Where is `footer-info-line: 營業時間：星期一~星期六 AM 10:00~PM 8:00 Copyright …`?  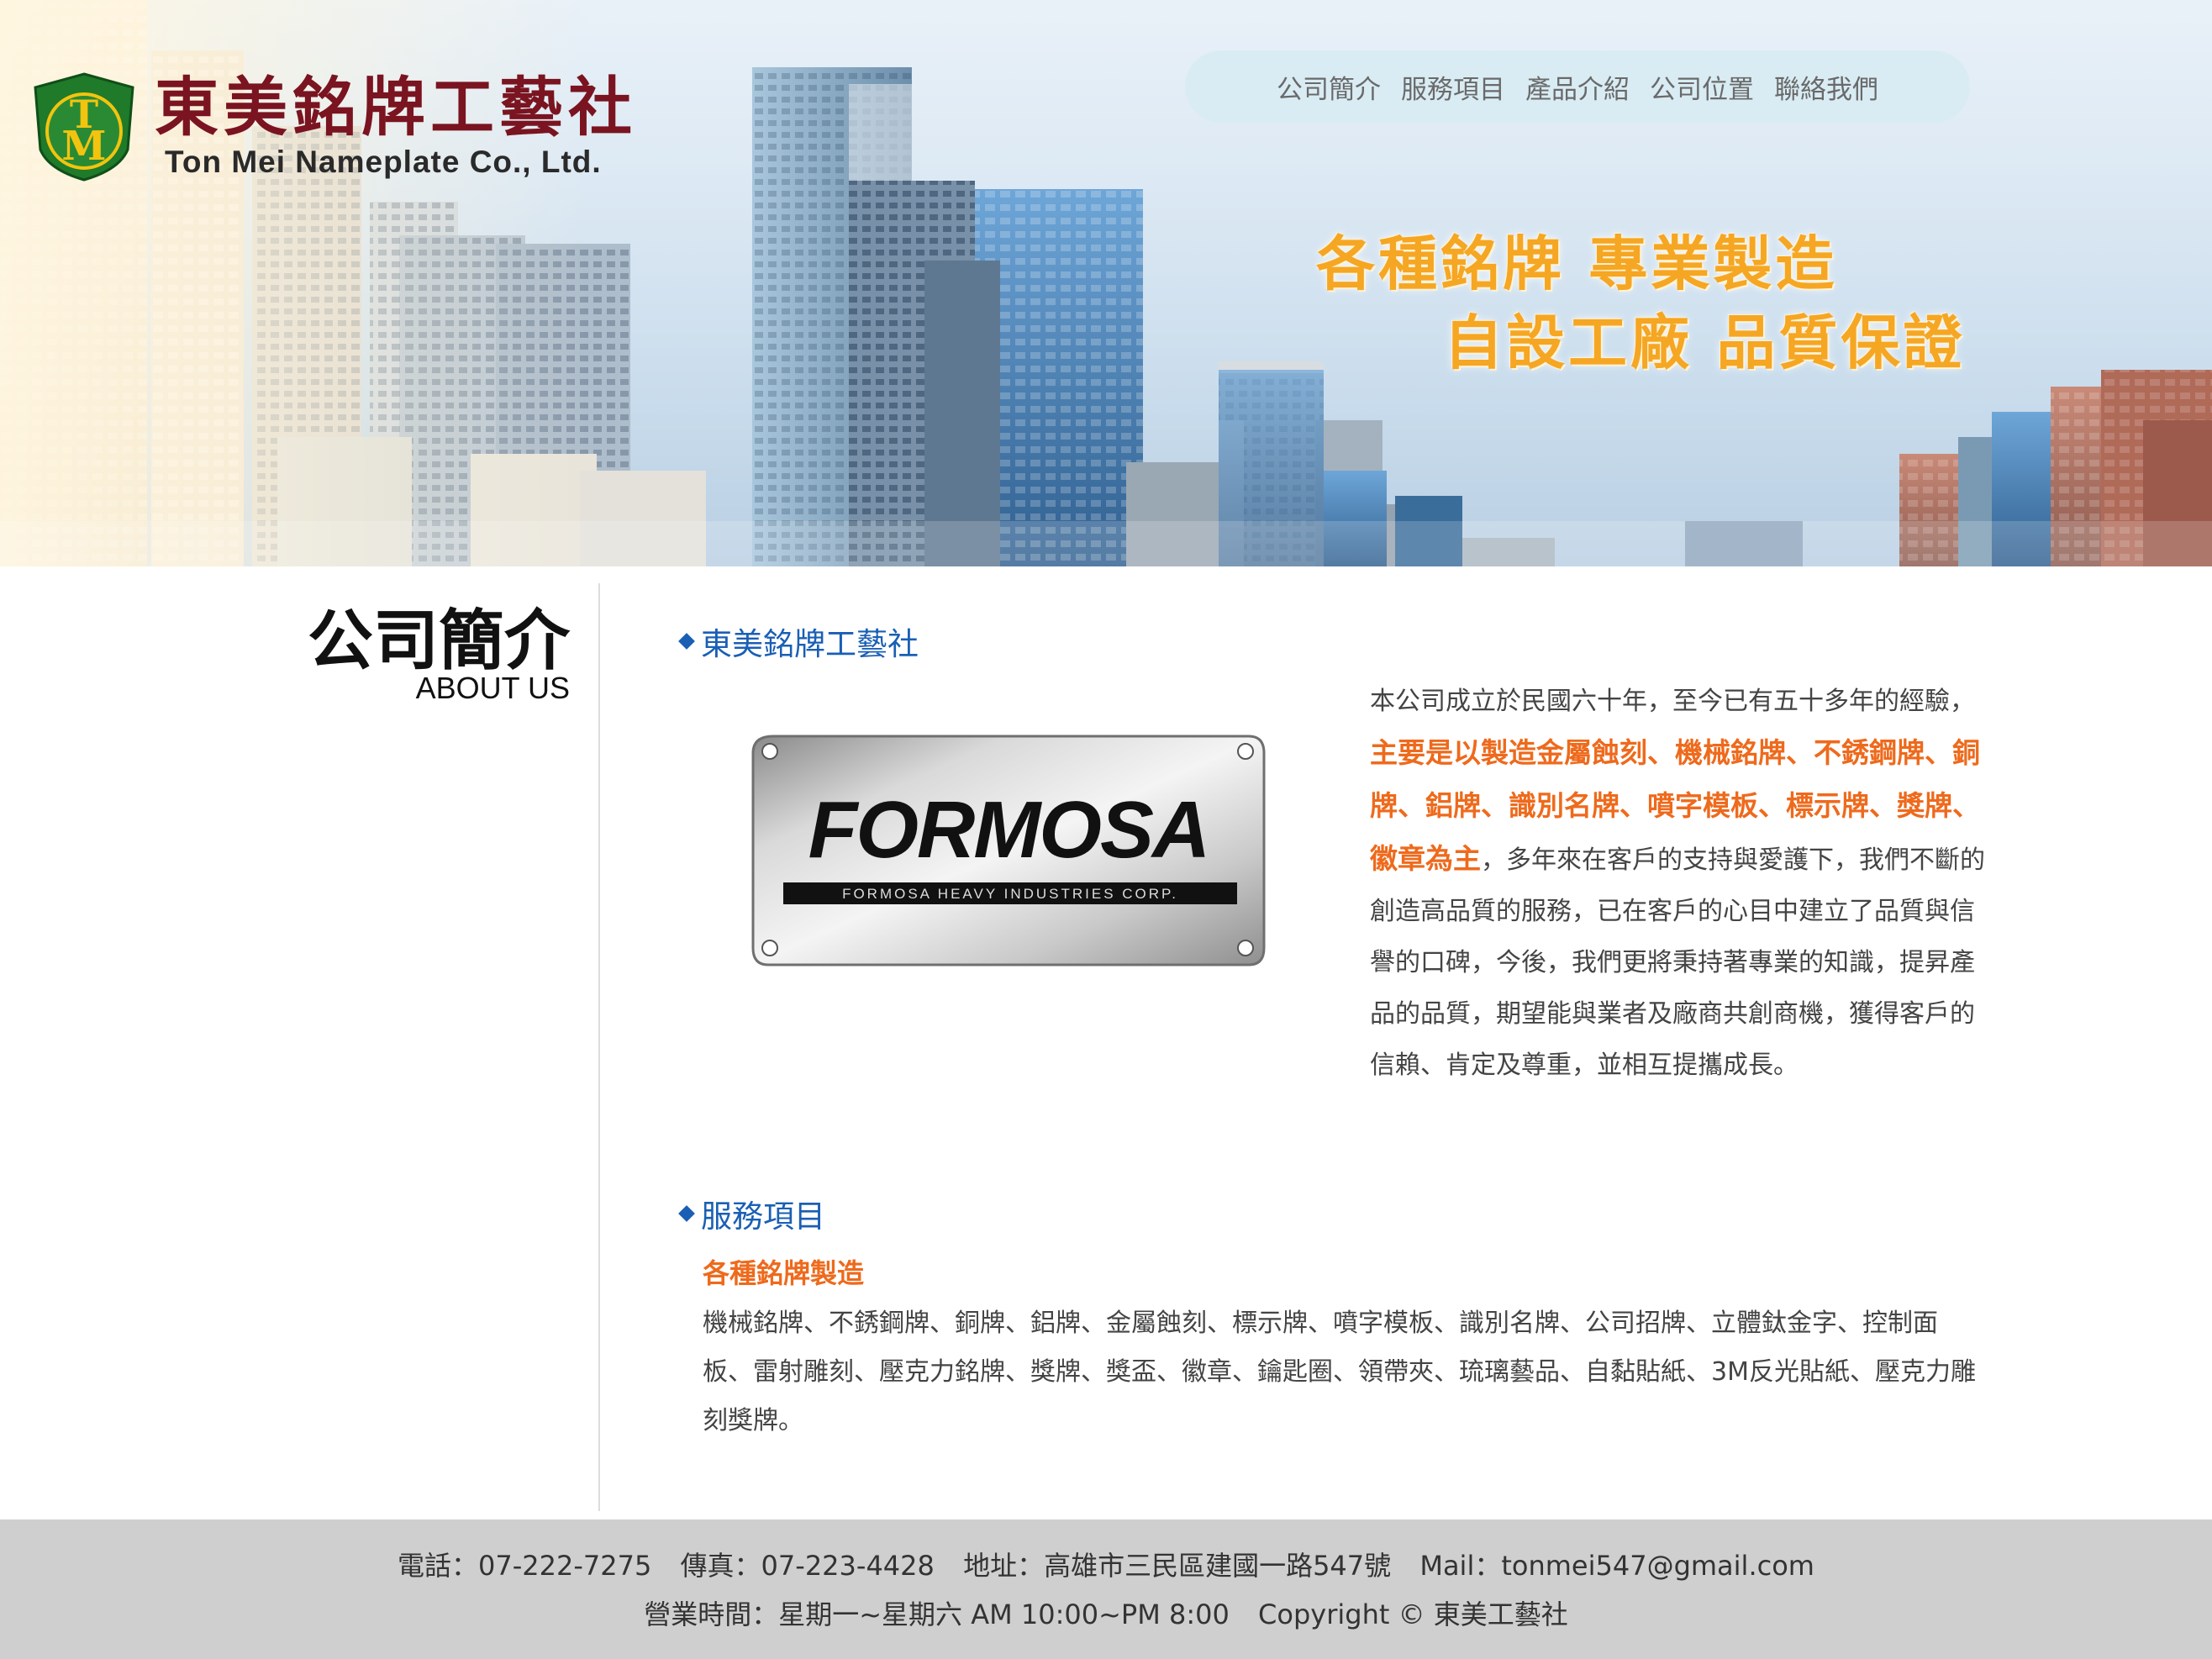
footer-info-line: 營業時間：星期一~星期六 AM 10:00~PM 8:00 Copyright … is located at coordinates (1106, 1612).